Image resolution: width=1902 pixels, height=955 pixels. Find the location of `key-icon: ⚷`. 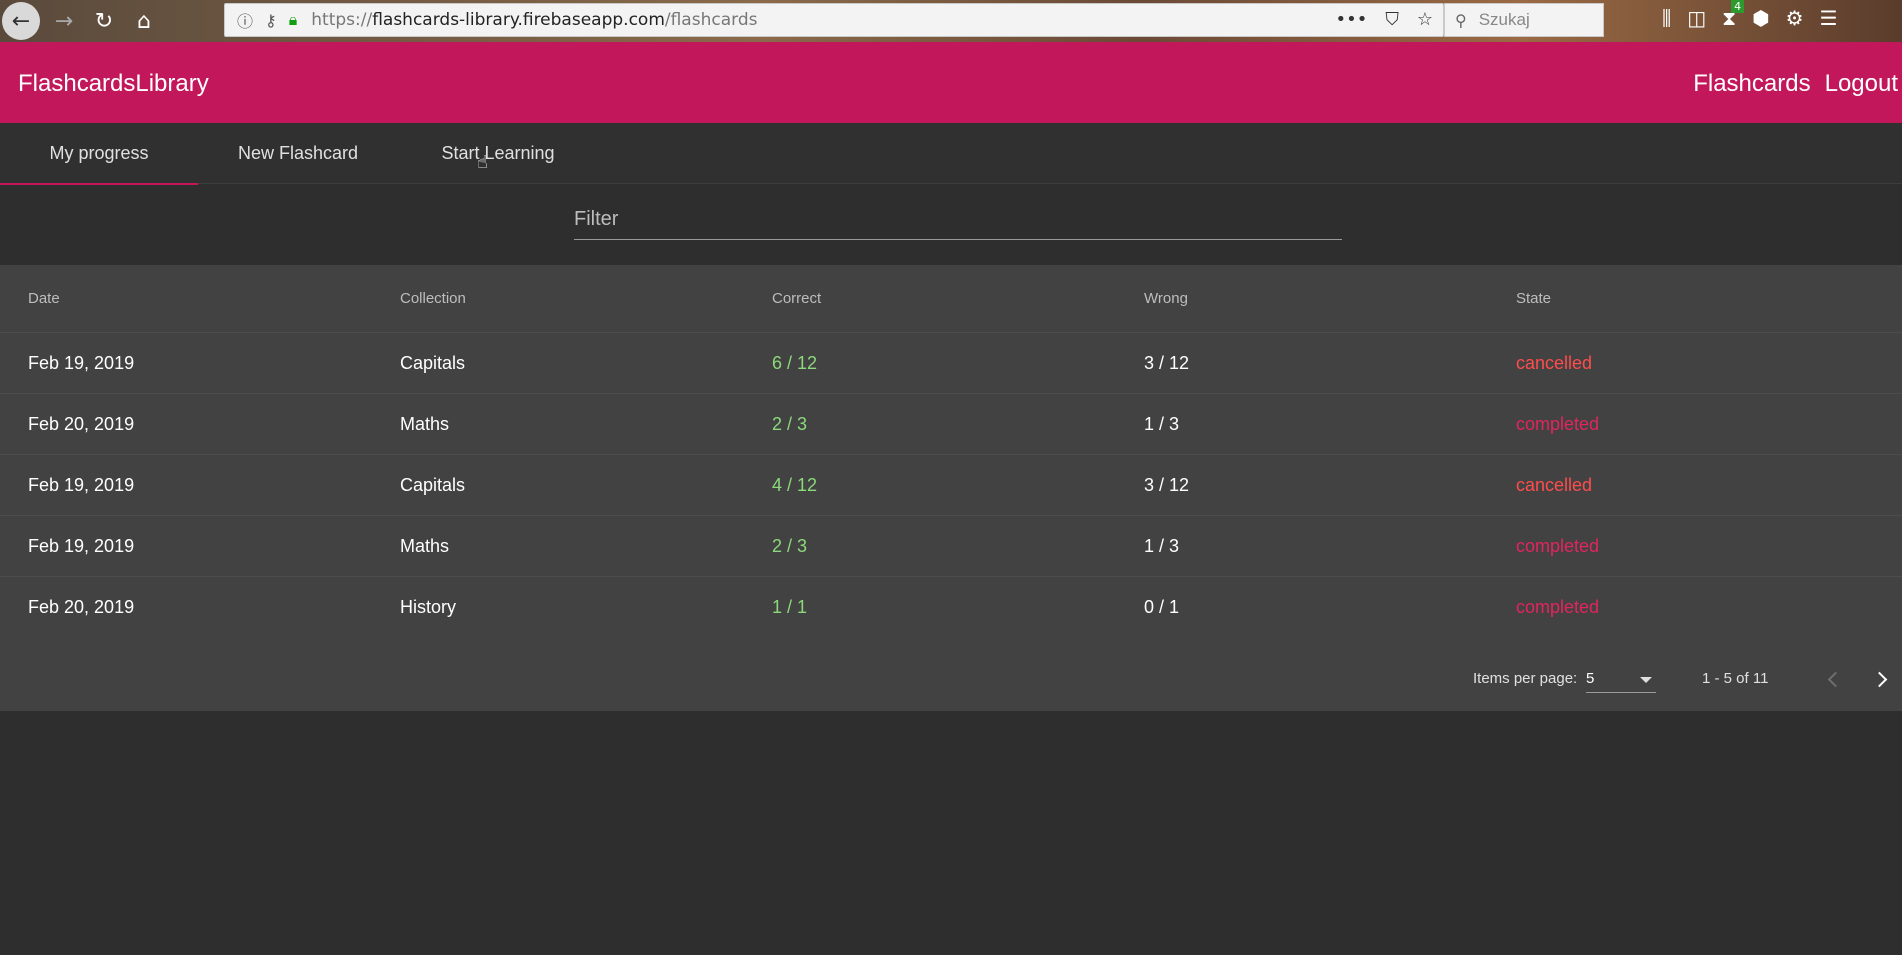

key-icon: ⚷ is located at coordinates (271, 20).